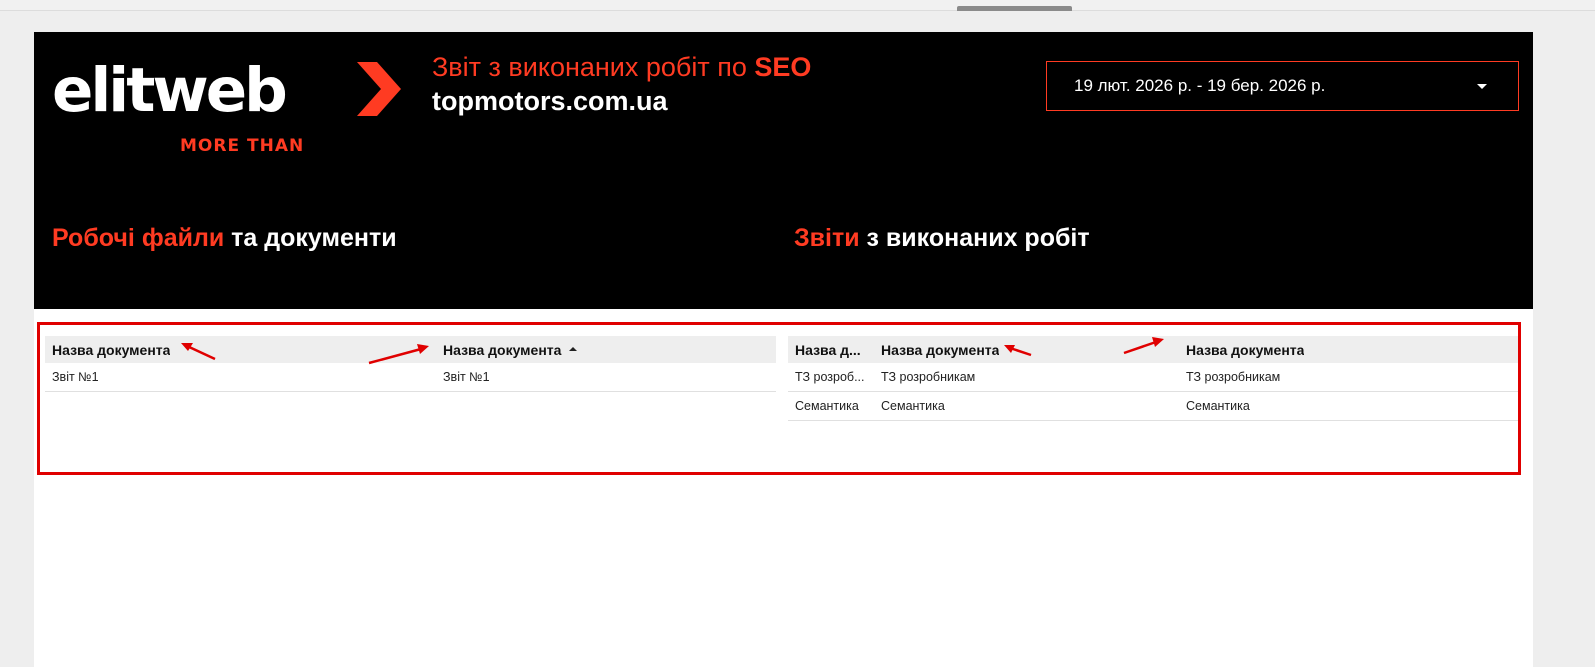  Describe the element at coordinates (593, 67) in the screenshot. I see `report-title-prefix: Звіт з виконаних робіт по` at that location.